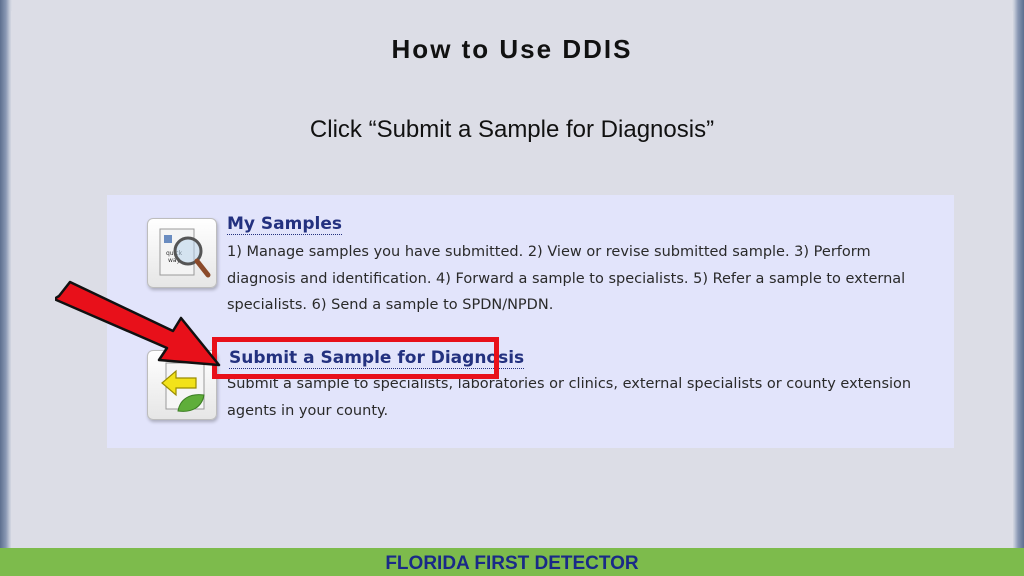 This screenshot has width=1024, height=576. Describe the element at coordinates (185, 253) in the screenshot. I see `magnifier-document-icon: quick way` at that location.